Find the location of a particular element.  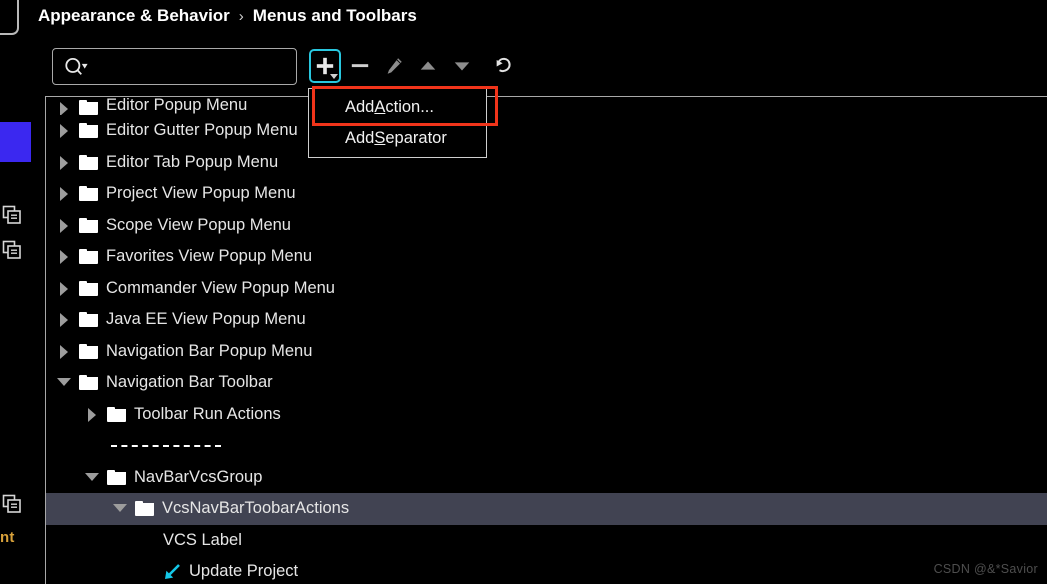

tree-row-label: Navigation Bar Popup Menu is located at coordinates (209, 350).